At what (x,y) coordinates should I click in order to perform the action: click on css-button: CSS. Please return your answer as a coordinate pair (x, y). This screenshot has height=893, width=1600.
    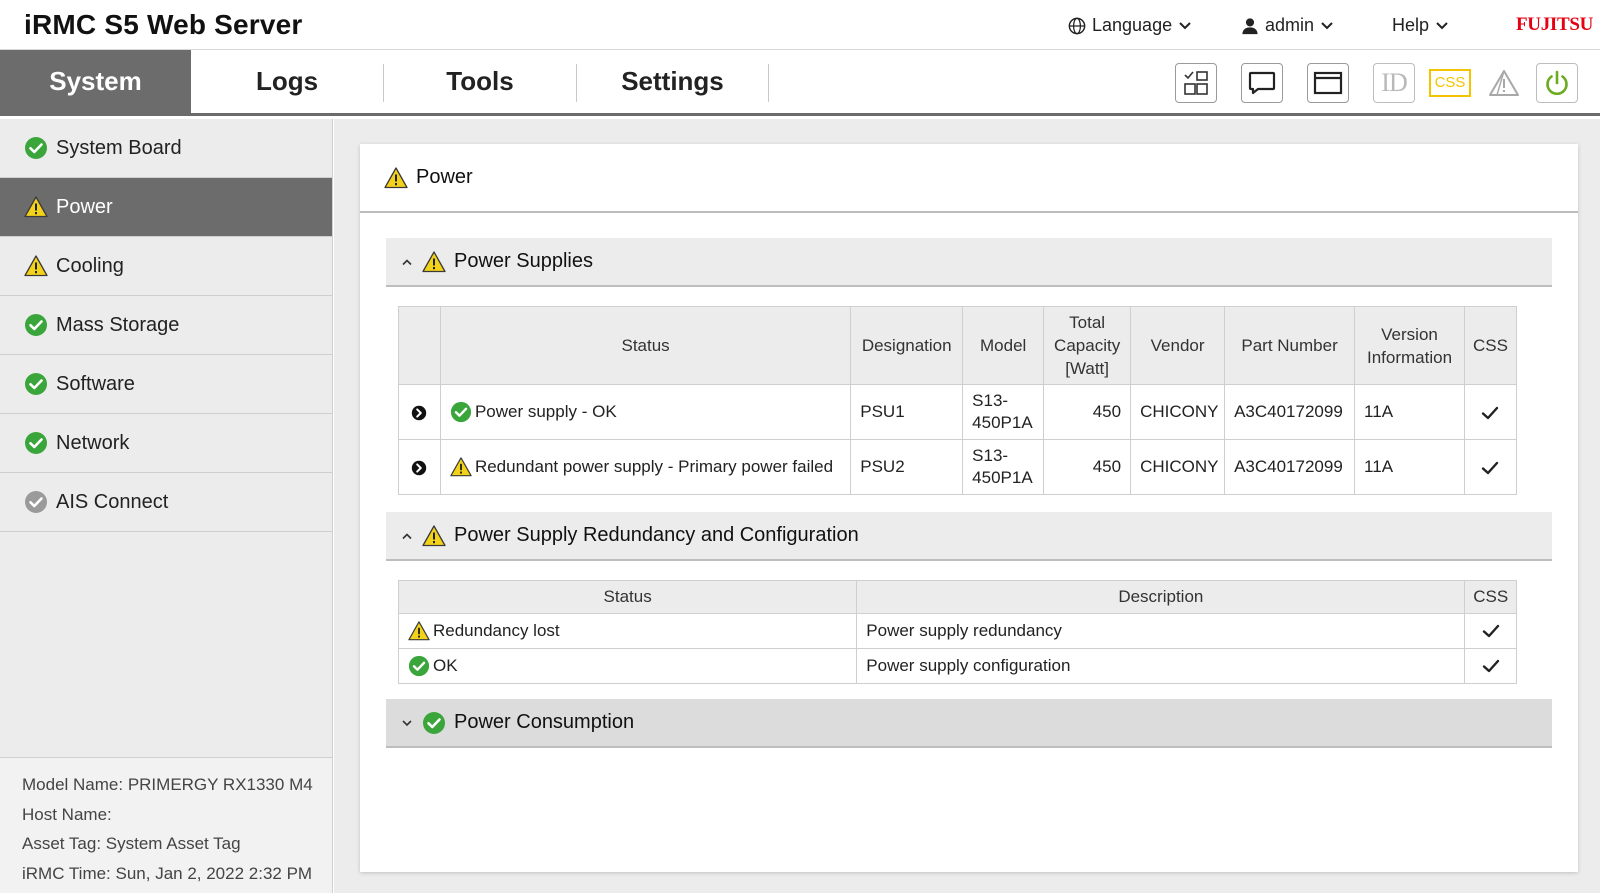
    Looking at the image, I should click on (1450, 83).